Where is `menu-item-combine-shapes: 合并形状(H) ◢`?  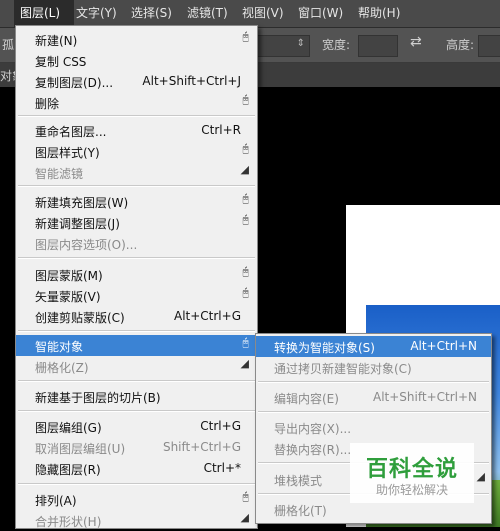 menu-item-combine-shapes: 合并形状(H) ◢ is located at coordinates (136, 520).